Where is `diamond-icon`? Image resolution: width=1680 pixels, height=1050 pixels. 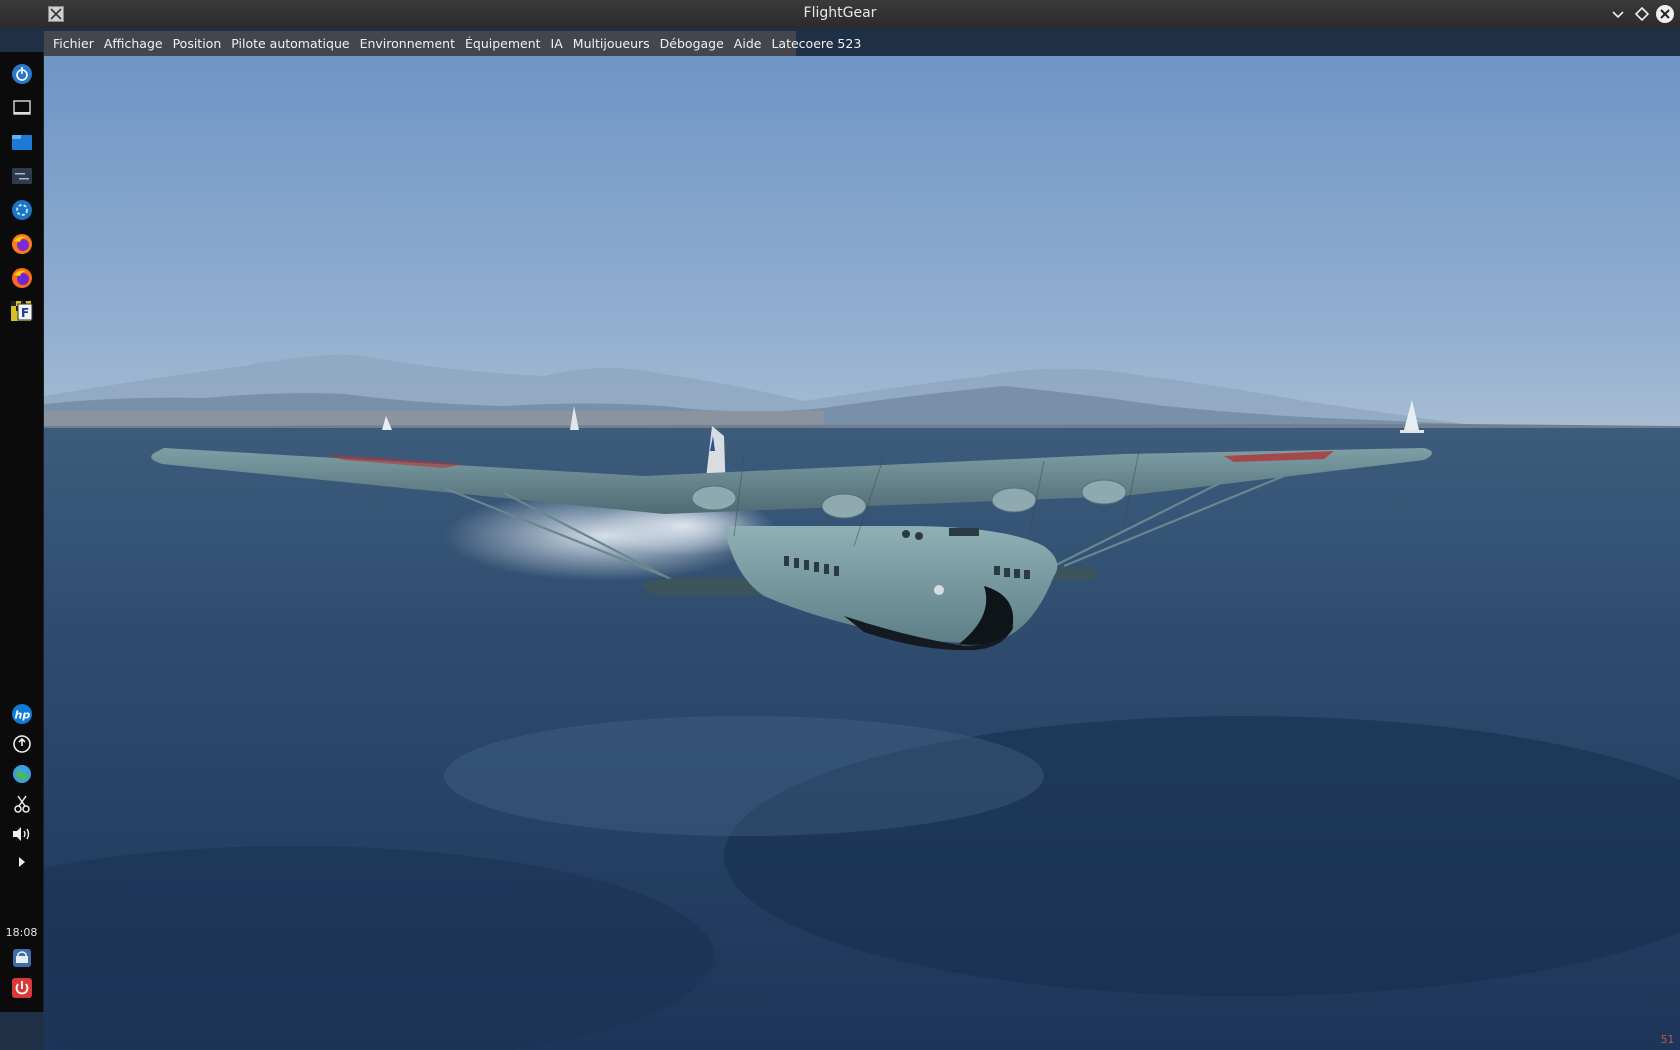
diamond-icon is located at coordinates (1642, 14).